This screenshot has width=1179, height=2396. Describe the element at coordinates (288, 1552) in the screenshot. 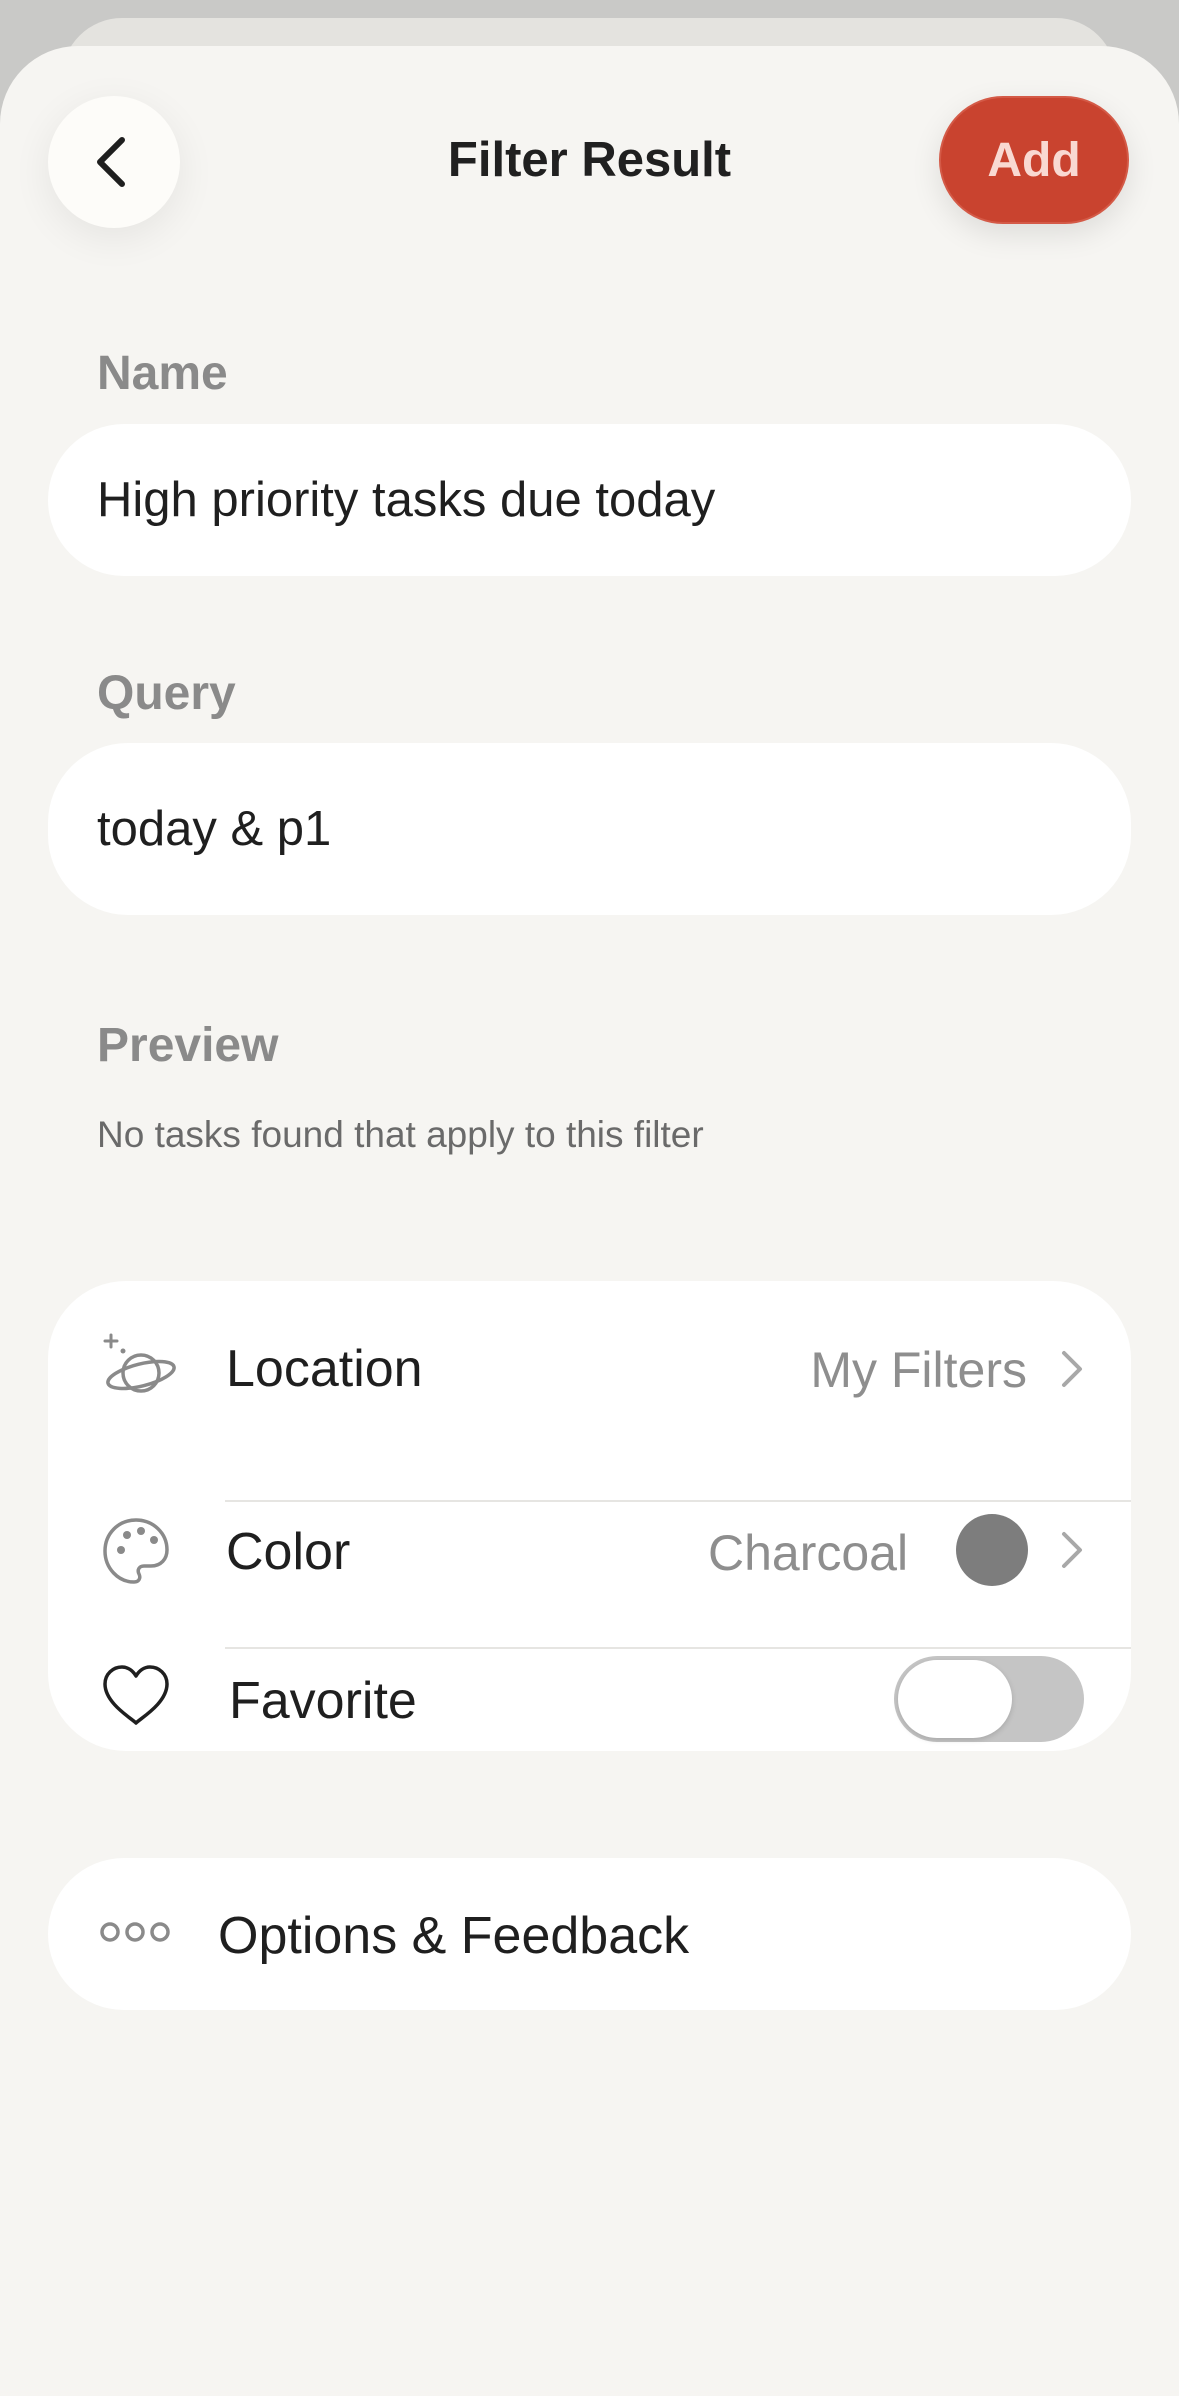

I see `color-label: Color` at that location.